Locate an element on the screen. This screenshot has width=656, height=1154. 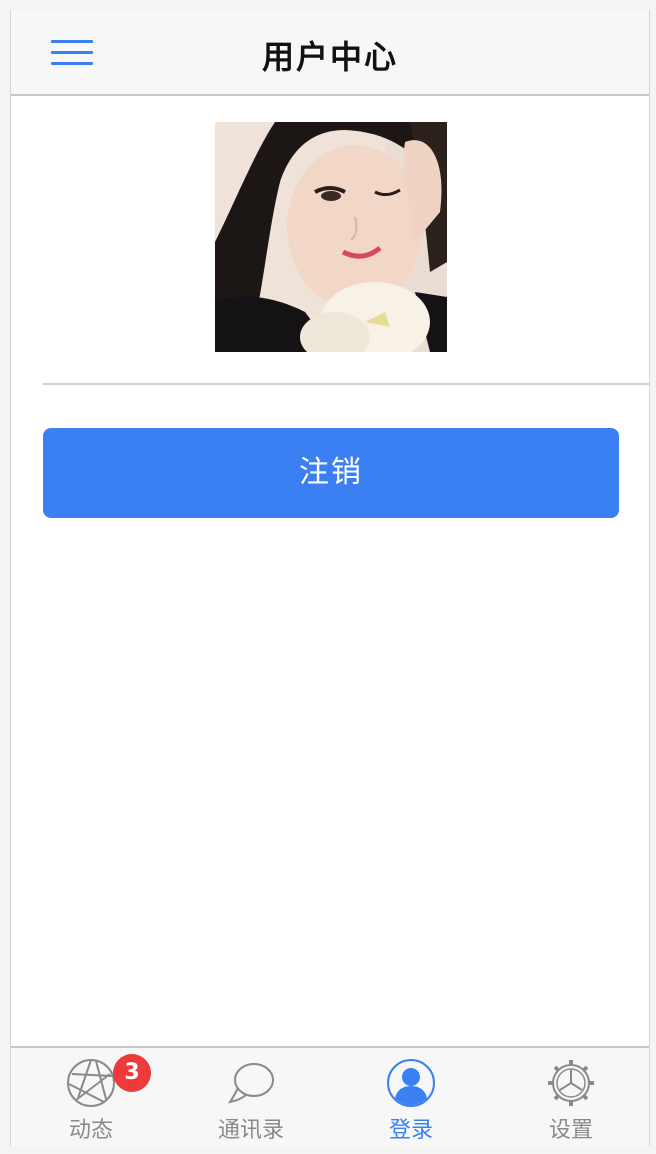
bottom-tab-bar: 3 动态 通讯录 登录 设置 is located at coordinates (330, 1096).